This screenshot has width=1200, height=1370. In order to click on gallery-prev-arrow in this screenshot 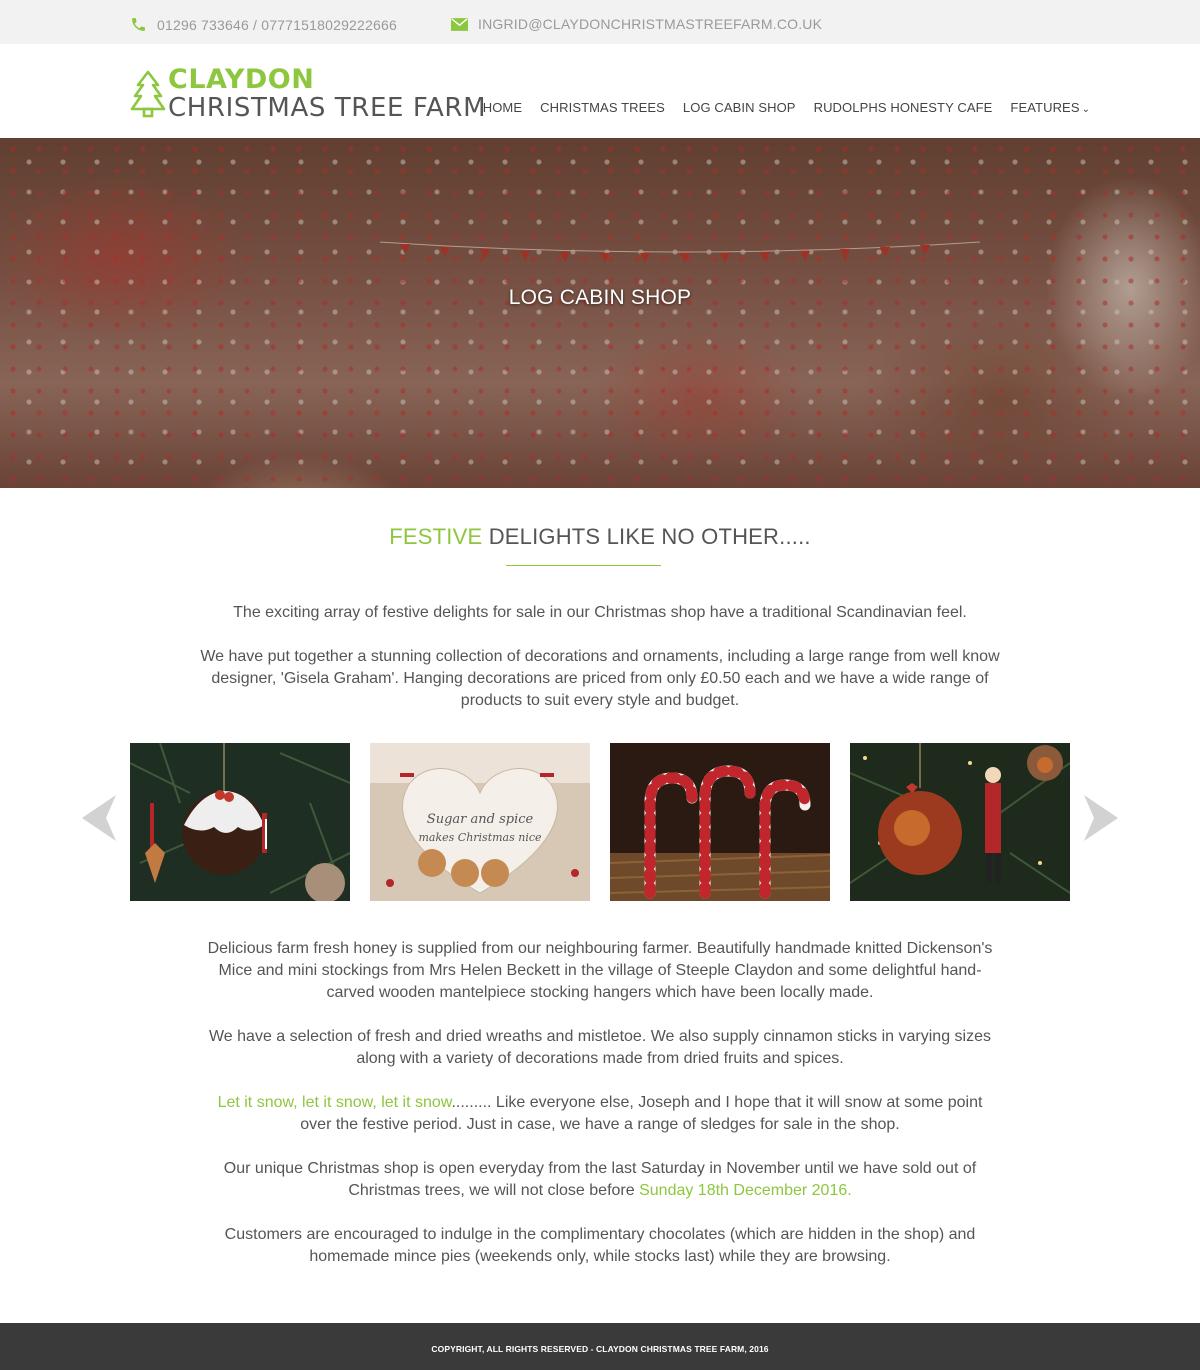, I will do `click(98, 818)`.